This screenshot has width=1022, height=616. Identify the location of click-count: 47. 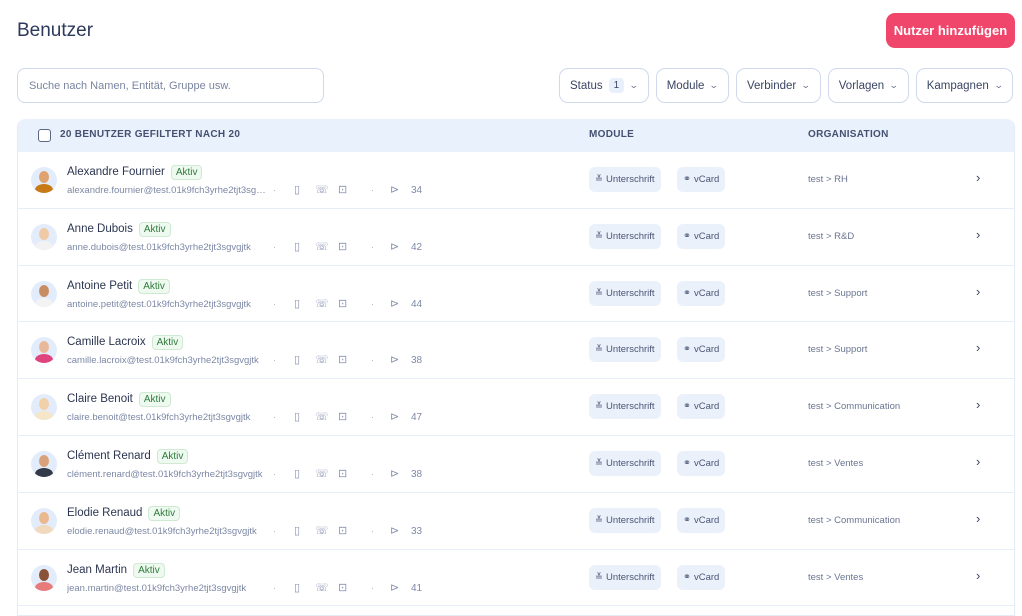
(417, 418).